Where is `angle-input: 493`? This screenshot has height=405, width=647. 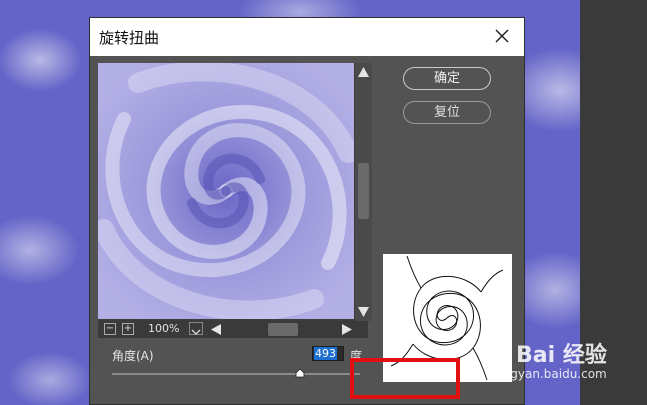
angle-input: 493 is located at coordinates (328, 353).